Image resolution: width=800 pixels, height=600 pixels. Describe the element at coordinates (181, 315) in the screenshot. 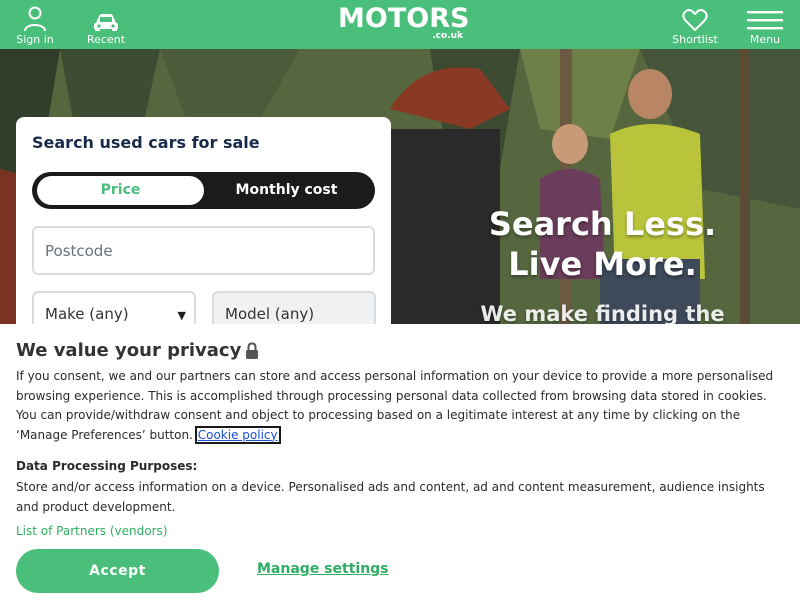

I see `chevron-down-icon: ▼` at that location.